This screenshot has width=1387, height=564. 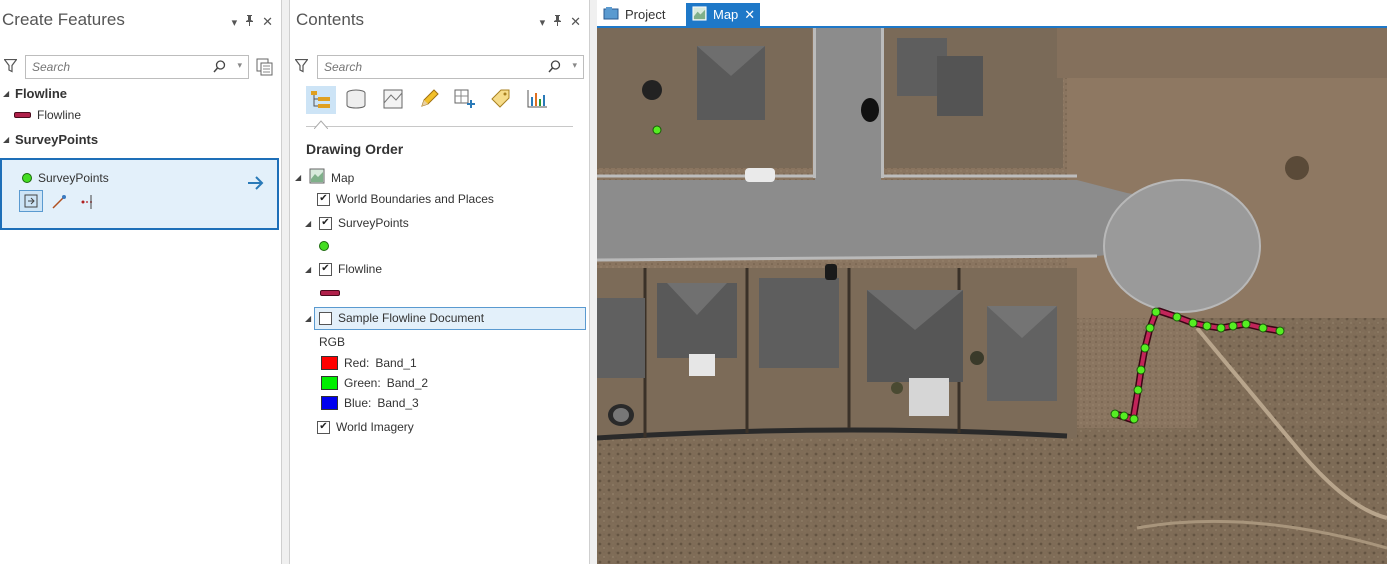 I want to click on create-features-search: ▾, so click(x=137, y=67).